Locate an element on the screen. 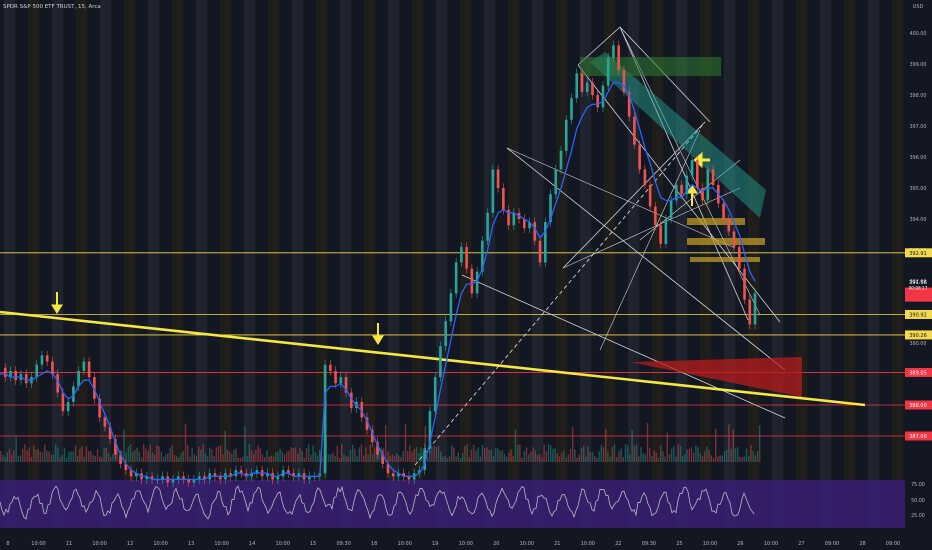 Image resolution: width=932 pixels, height=550 pixels. supply-zone is located at coordinates (650, 66).